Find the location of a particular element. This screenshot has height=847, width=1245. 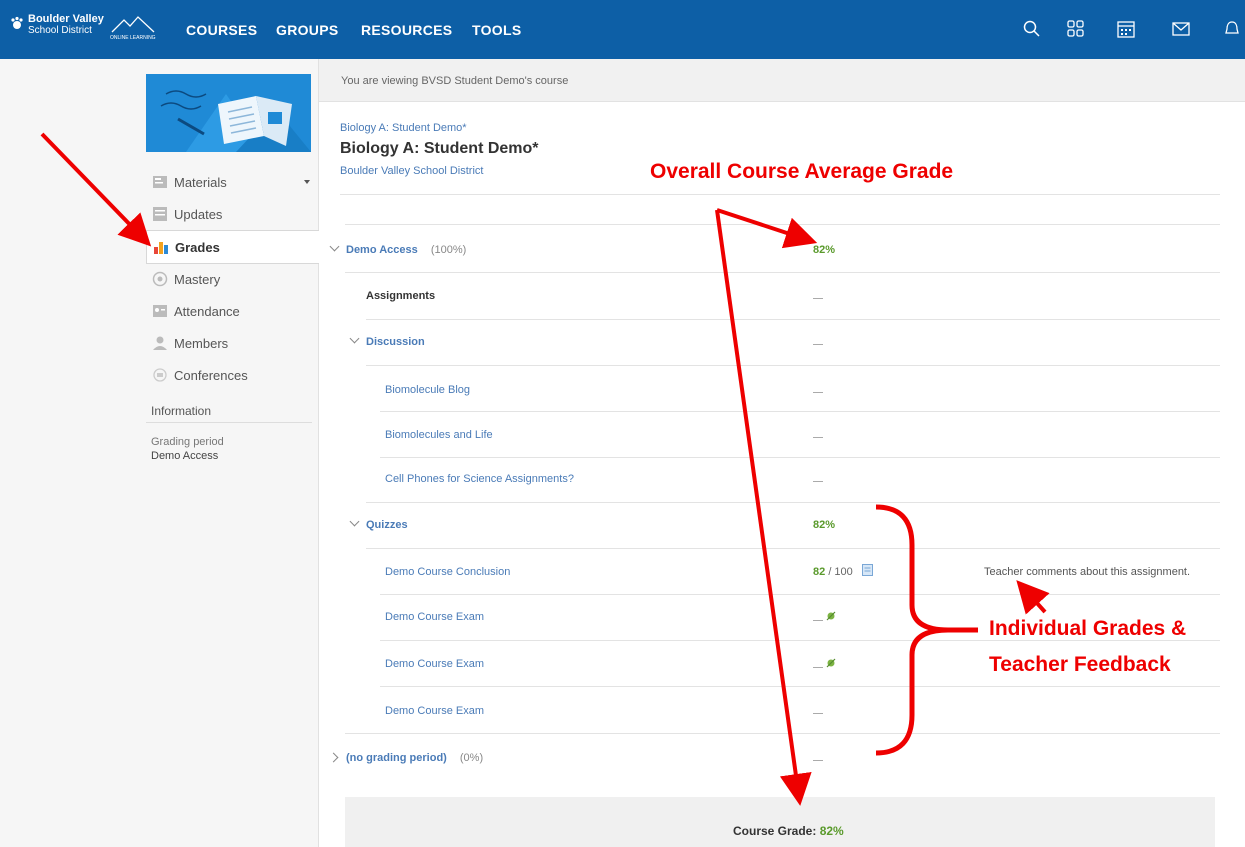

mountain-logo-icon: ONLINE LEARNING is located at coordinates (133, 28).